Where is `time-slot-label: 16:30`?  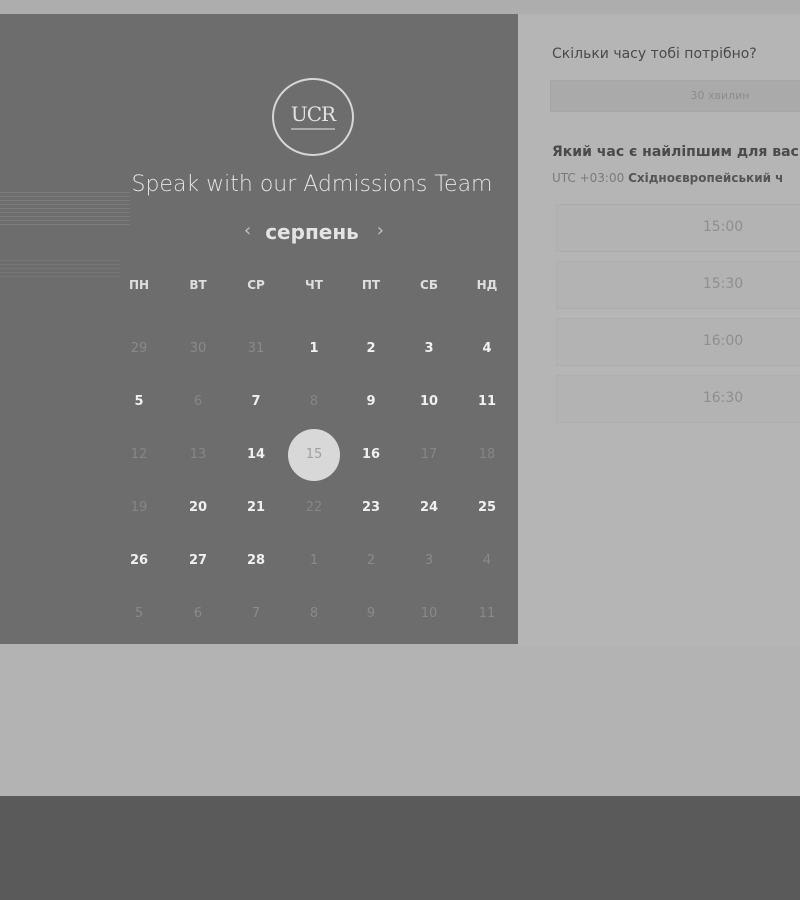
time-slot-label: 16:30 is located at coordinates (723, 398).